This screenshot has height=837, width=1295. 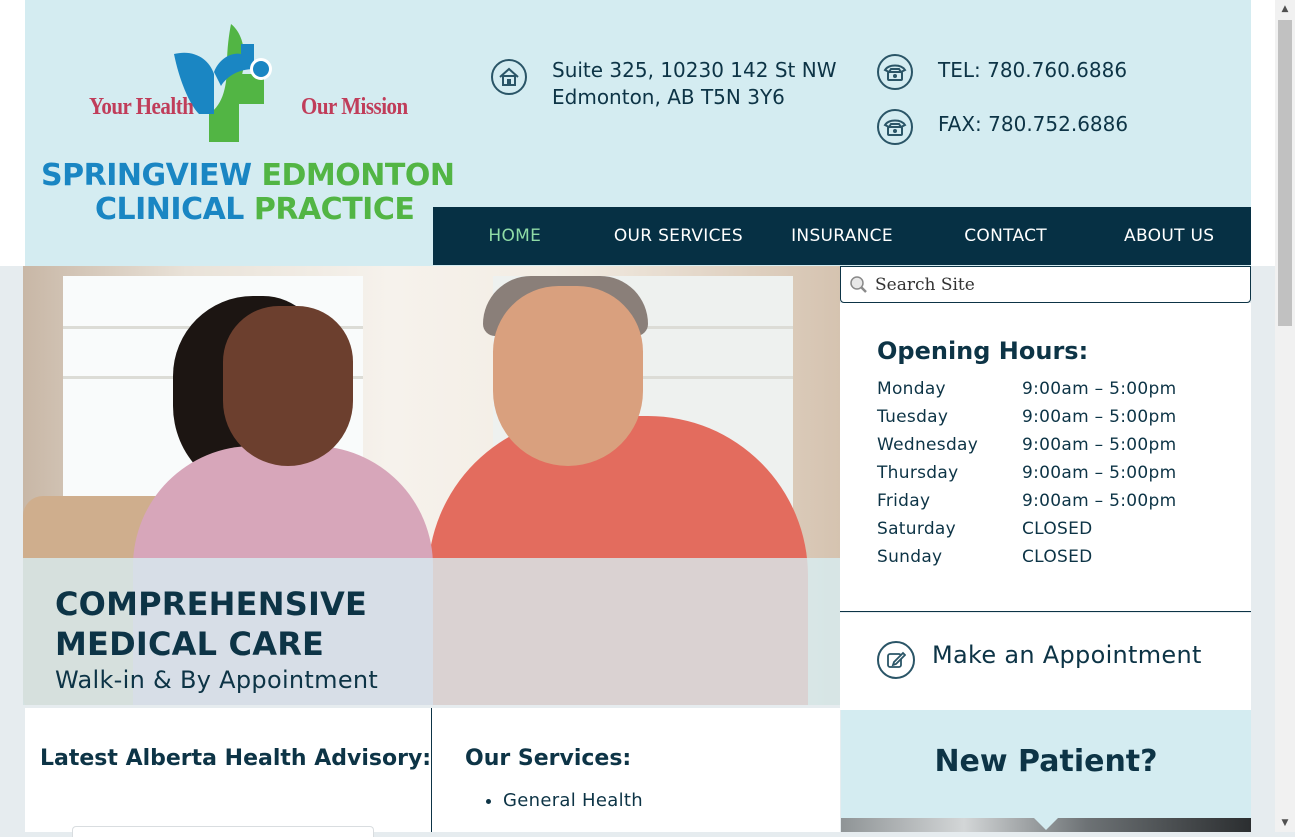 I want to click on scrollbar-thumb, so click(x=1285, y=173).